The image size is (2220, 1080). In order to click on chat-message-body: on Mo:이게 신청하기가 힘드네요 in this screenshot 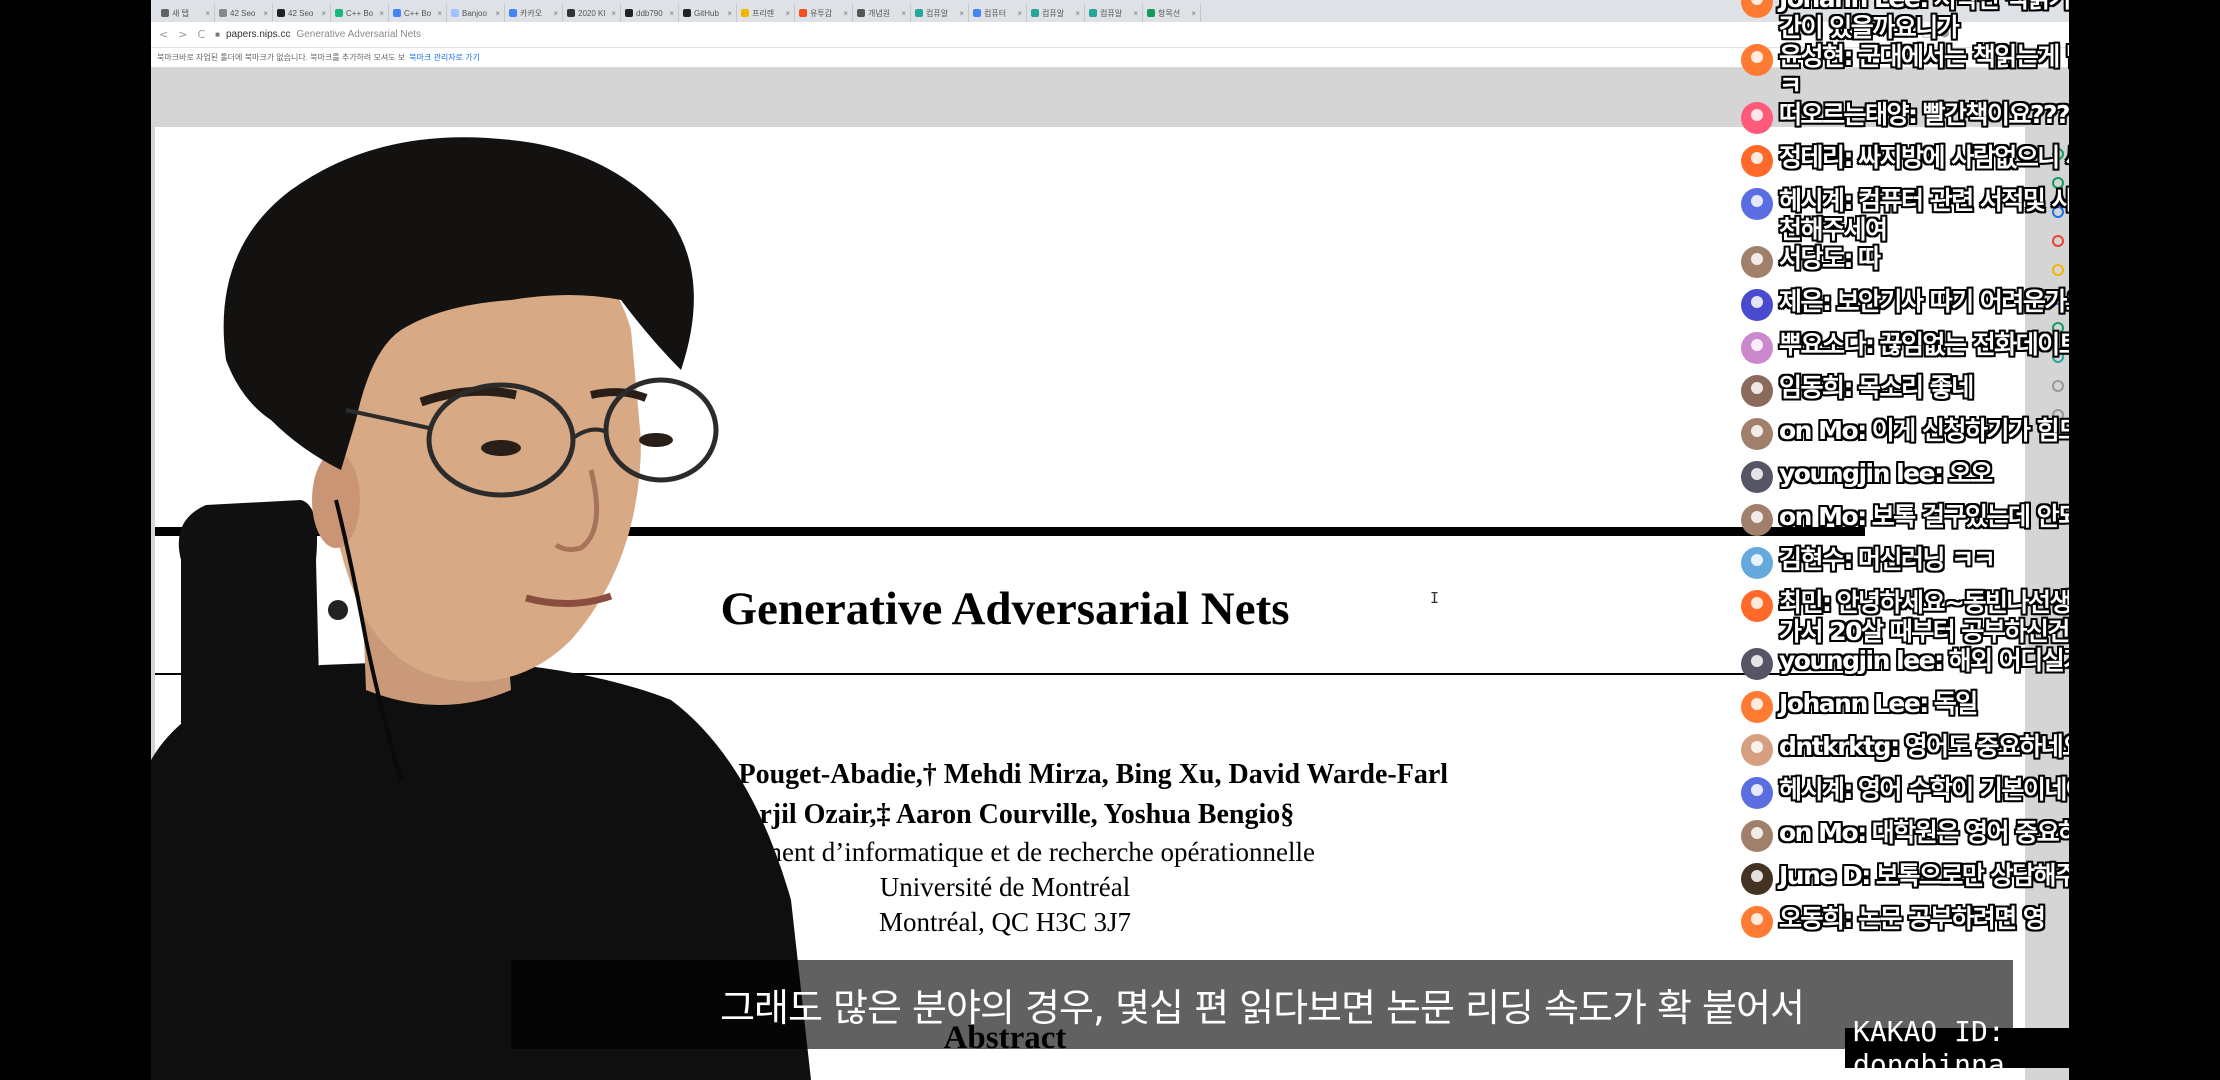, I will do `click(1924, 431)`.